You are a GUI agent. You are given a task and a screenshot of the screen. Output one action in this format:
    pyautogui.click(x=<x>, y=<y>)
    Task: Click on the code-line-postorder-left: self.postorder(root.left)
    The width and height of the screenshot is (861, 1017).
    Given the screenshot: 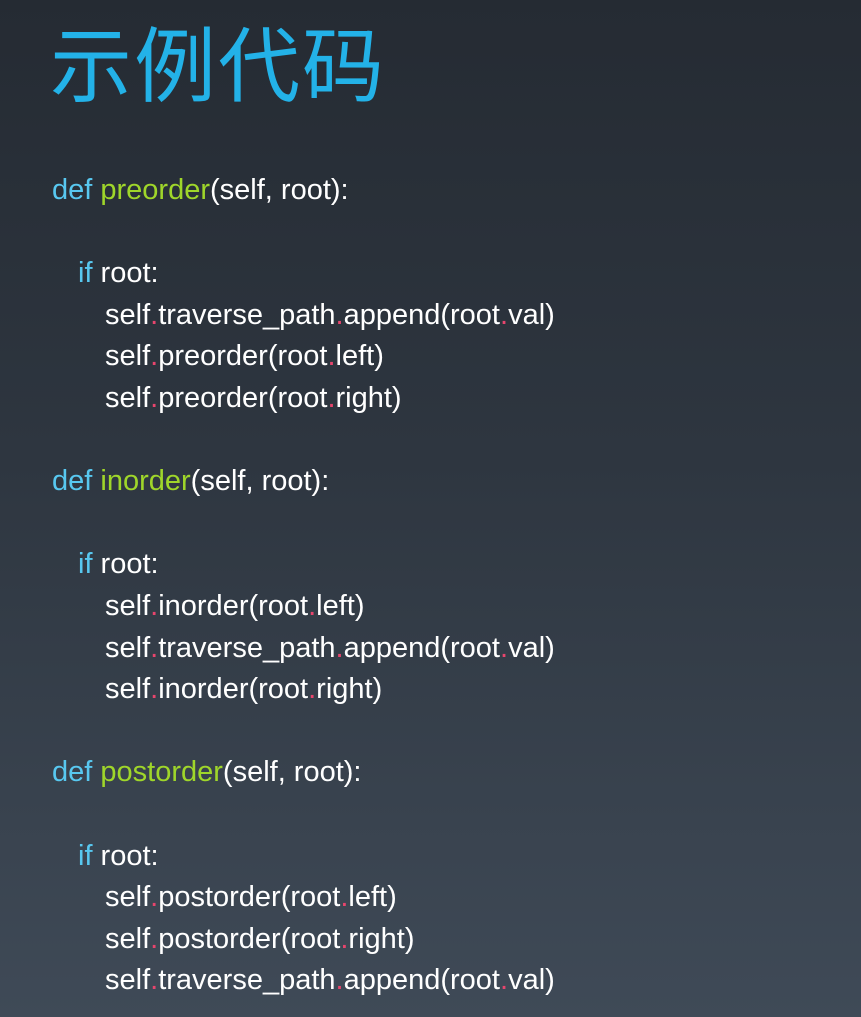 What is the action you would take?
    pyautogui.click(x=447, y=898)
    